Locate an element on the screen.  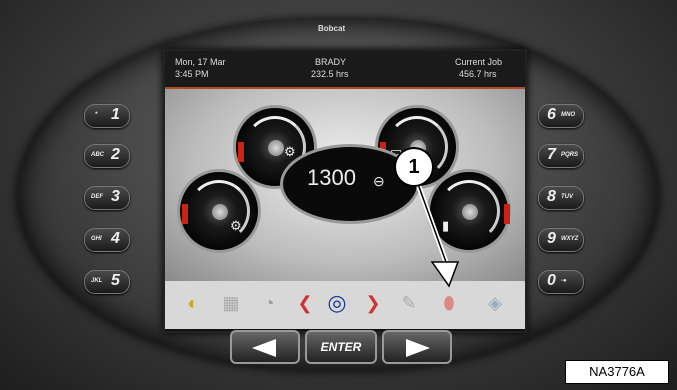
figure-label: NA3776A is located at coordinates (617, 372).